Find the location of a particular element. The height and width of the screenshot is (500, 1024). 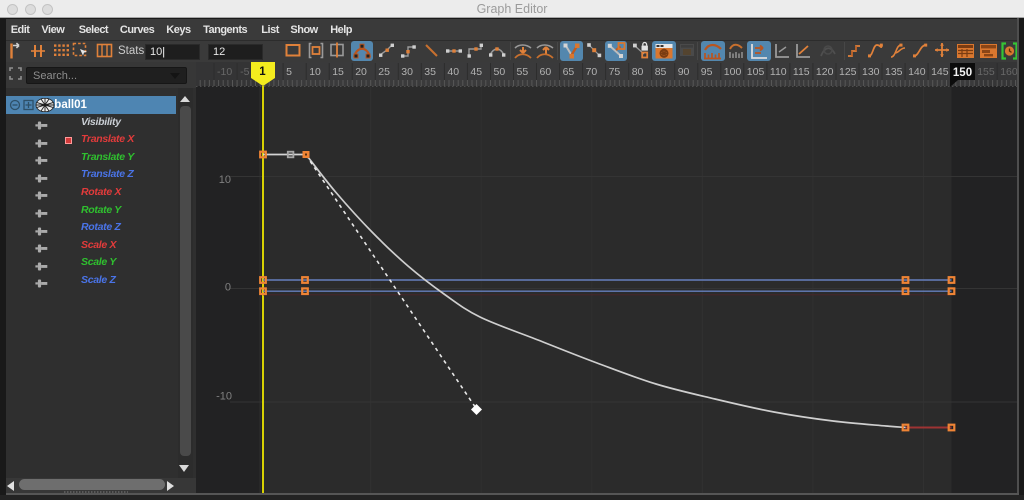

svg-text: 35 is located at coordinates (430, 72).